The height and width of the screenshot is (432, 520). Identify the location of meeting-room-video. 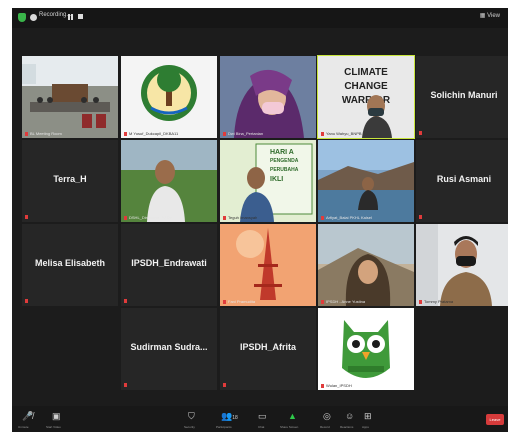
(70, 97).